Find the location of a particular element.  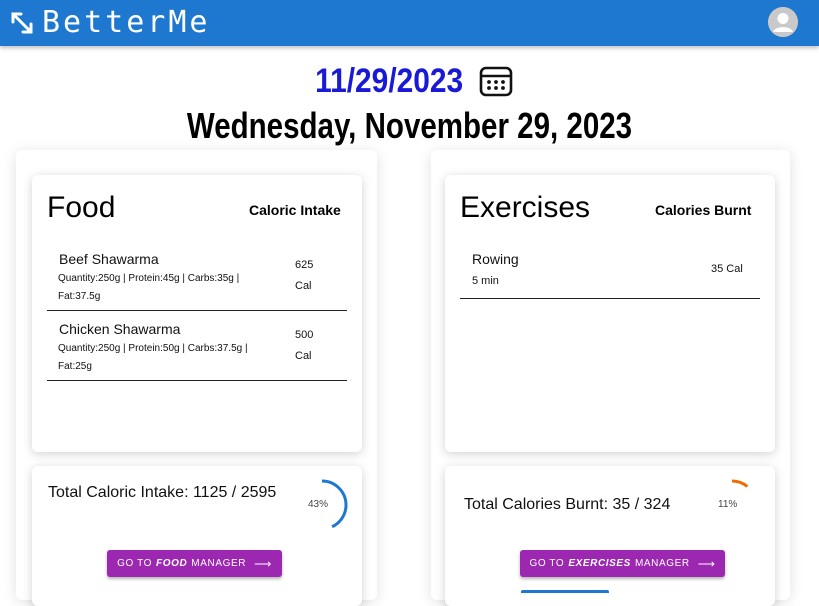

go-to-exercises-manager-button: GO TO EXERCISES MANAGER ⟶ is located at coordinates (622, 563).